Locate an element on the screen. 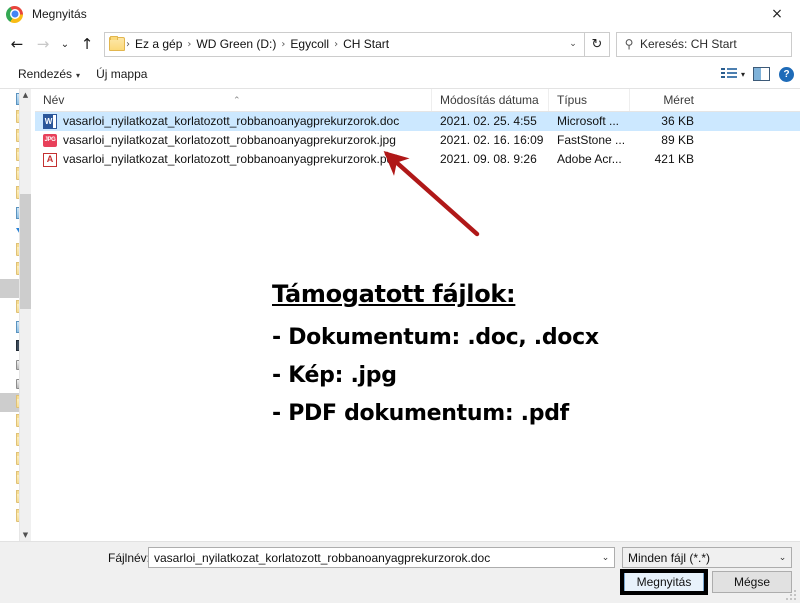  title-bar: Megnyitás × is located at coordinates (400, 14).